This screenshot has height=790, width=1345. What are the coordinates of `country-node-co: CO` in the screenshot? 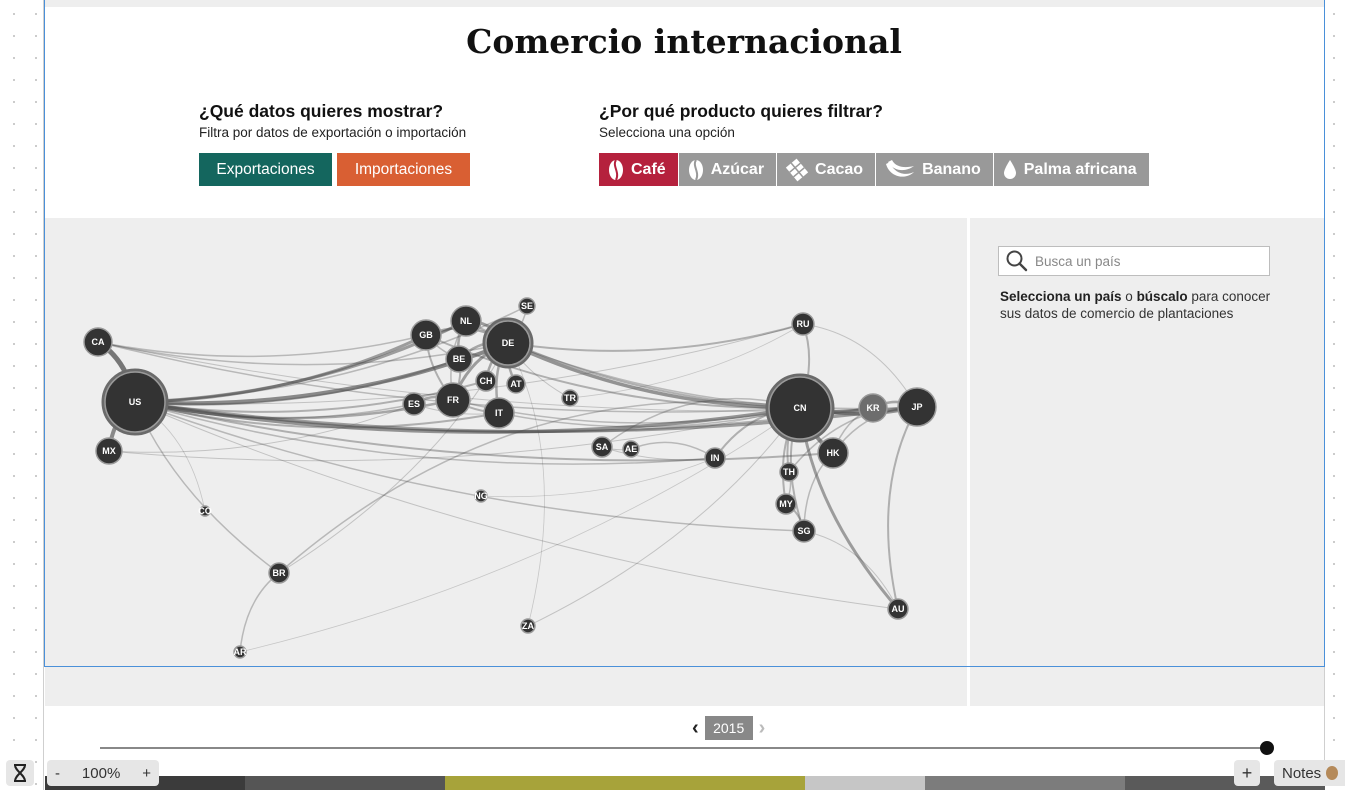 It's located at (205, 511).